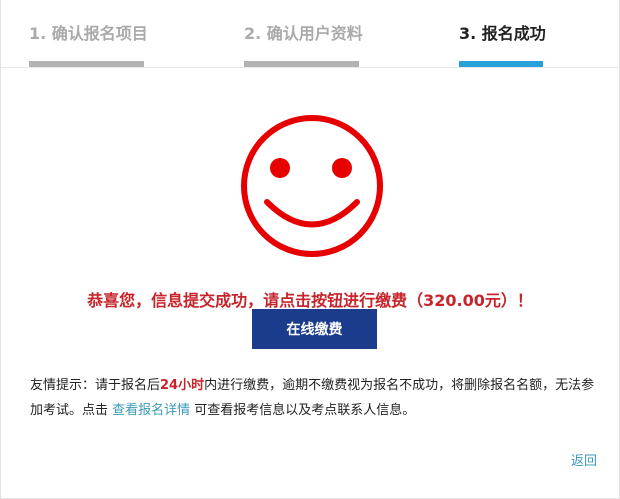 The image size is (620, 499). What do you see at coordinates (151, 410) in the screenshot?
I see `view-registration-details-link: 查看报名详情` at bounding box center [151, 410].